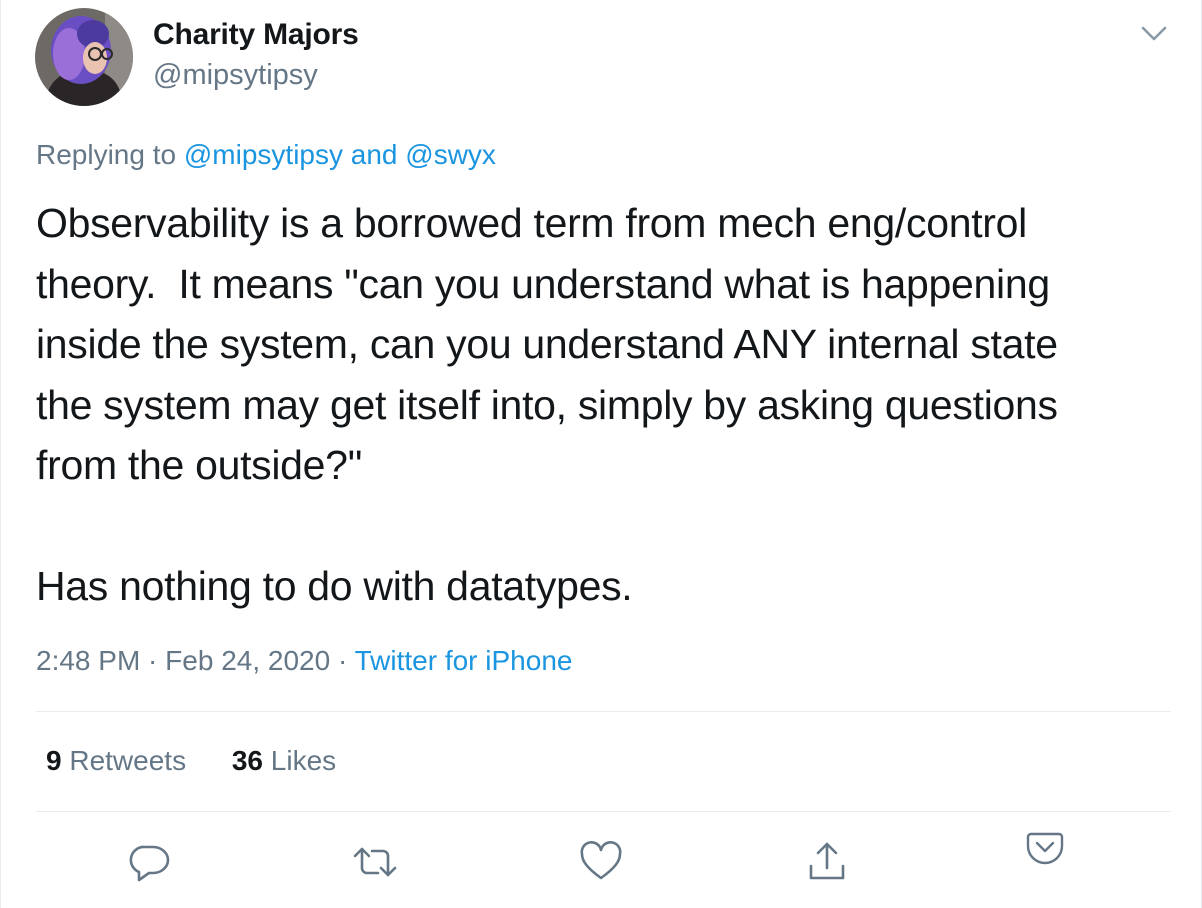 Image resolution: width=1202 pixels, height=908 pixels. I want to click on retweets-label: Retweets, so click(124, 760).